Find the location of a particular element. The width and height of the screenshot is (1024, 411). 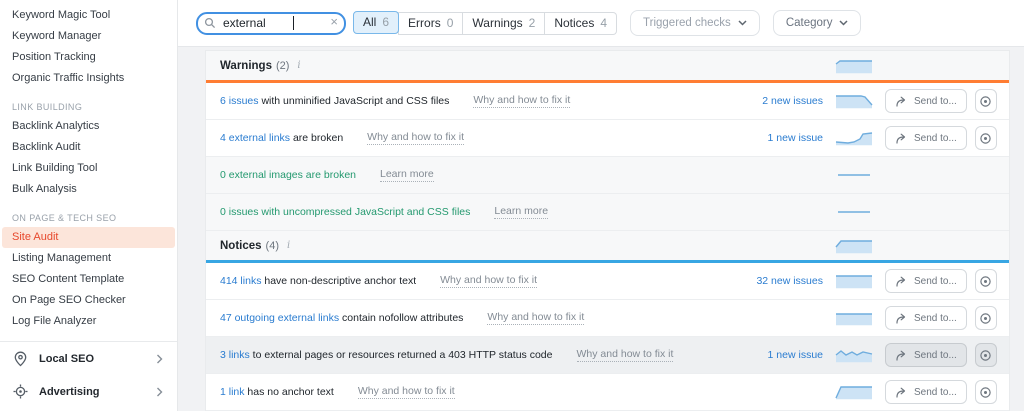

issue-count-link: 6 issues is located at coordinates (239, 101).